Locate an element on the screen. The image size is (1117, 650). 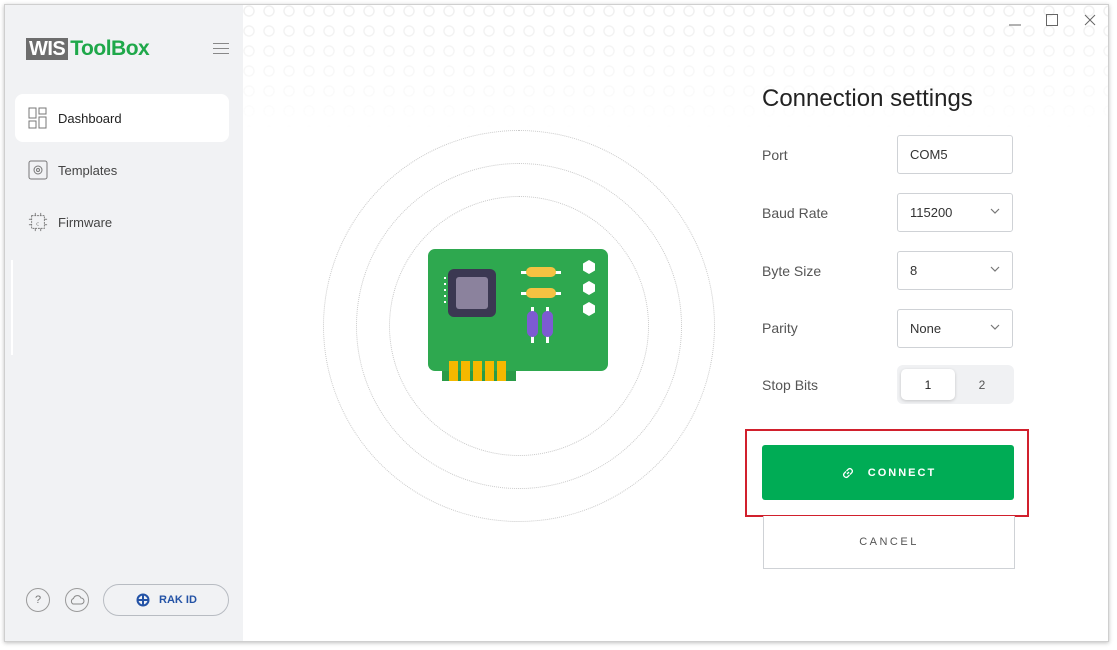
minimize-button is located at coordinates (1015, 20).